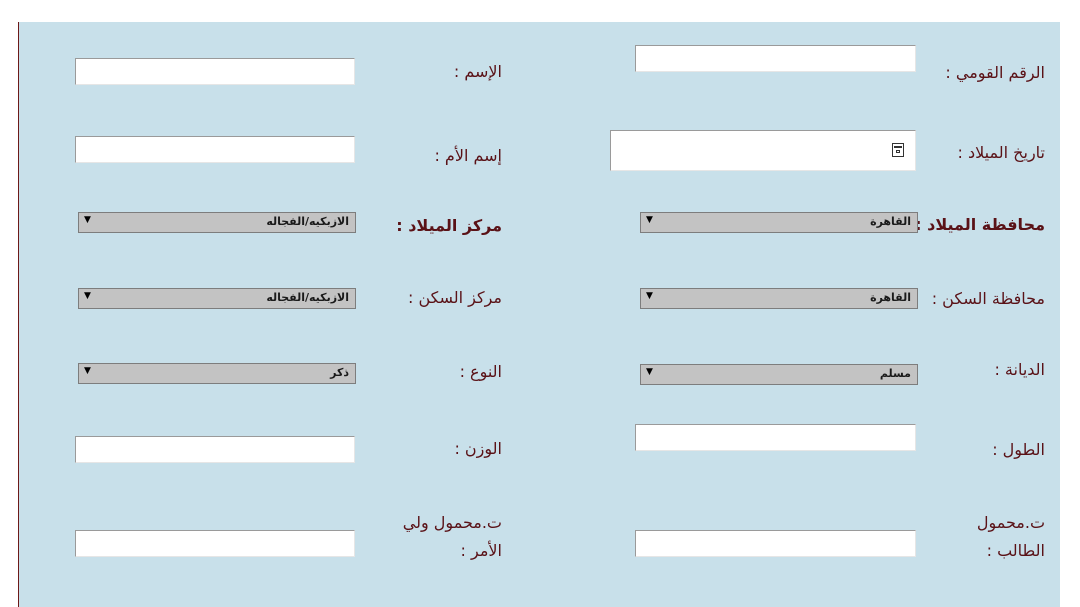 The width and height of the screenshot is (1080, 607). Describe the element at coordinates (468, 155) in the screenshot. I see `mother-name-label: إسم الأم :` at that location.